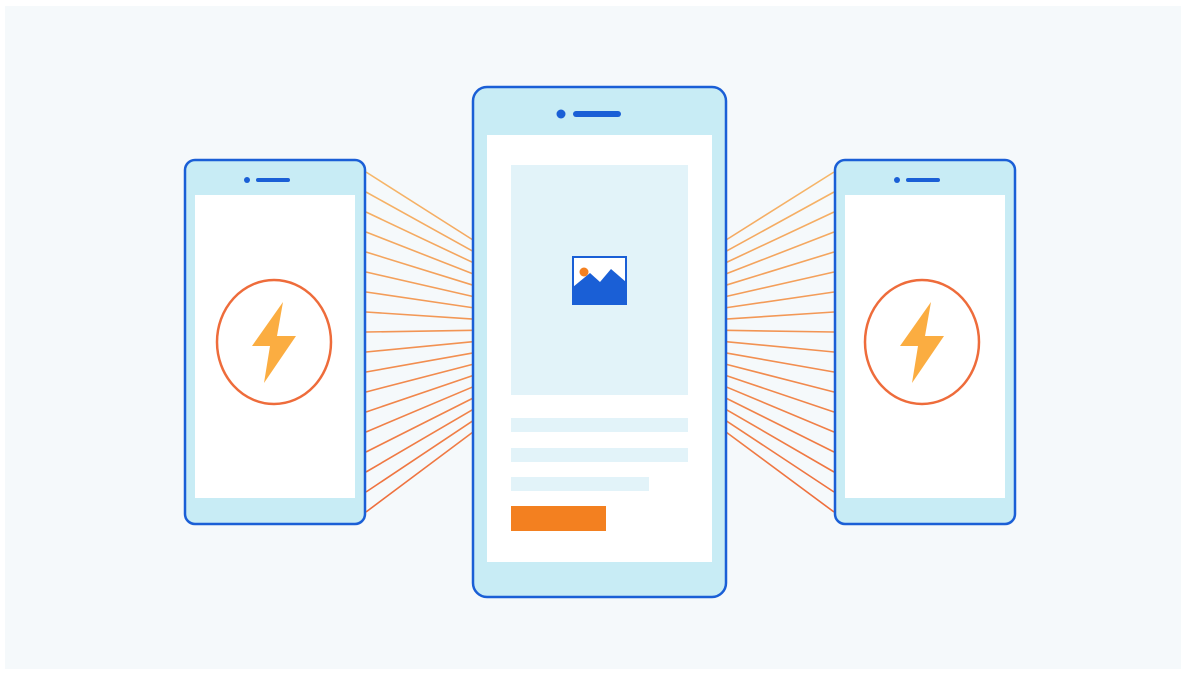  I want to click on connection-rays-left, so click(419, 342).